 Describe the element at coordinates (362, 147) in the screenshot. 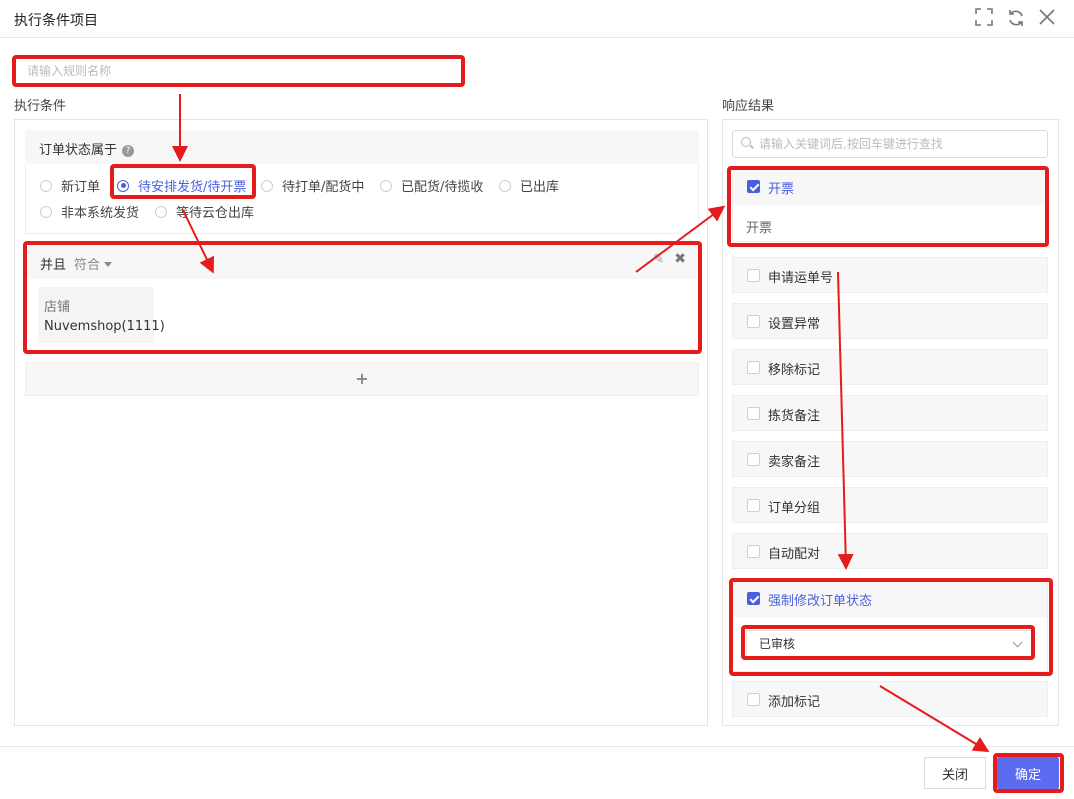

I see `order-status-header: 订单状态属于?` at that location.